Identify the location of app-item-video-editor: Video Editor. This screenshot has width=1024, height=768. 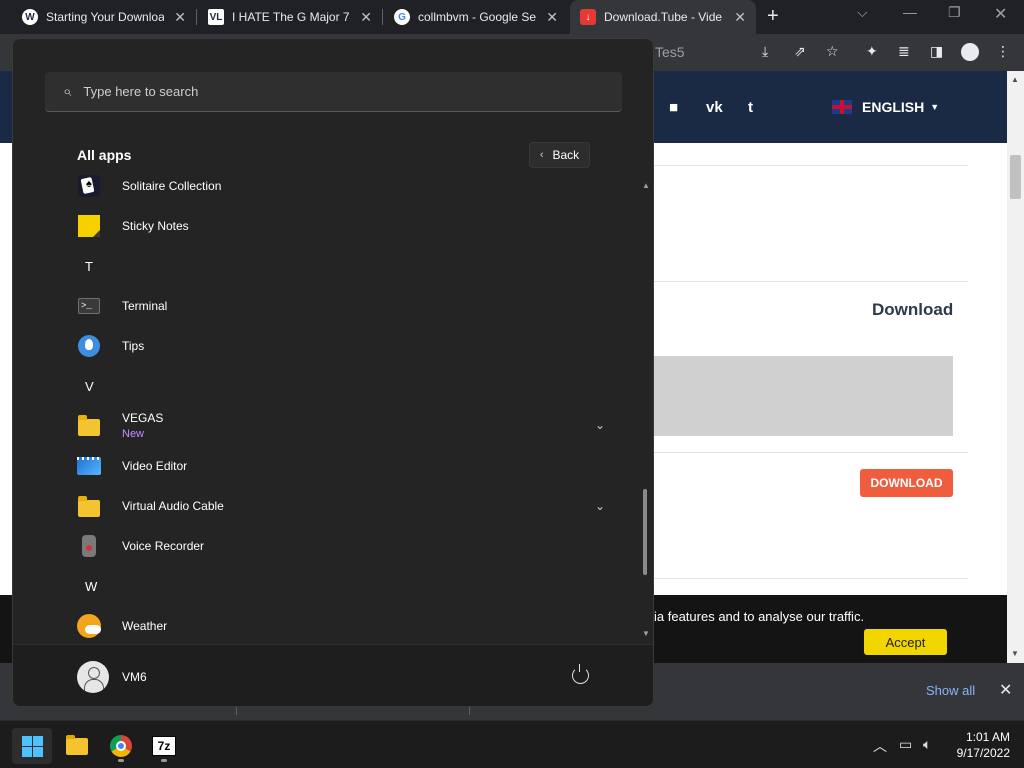
(335, 466).